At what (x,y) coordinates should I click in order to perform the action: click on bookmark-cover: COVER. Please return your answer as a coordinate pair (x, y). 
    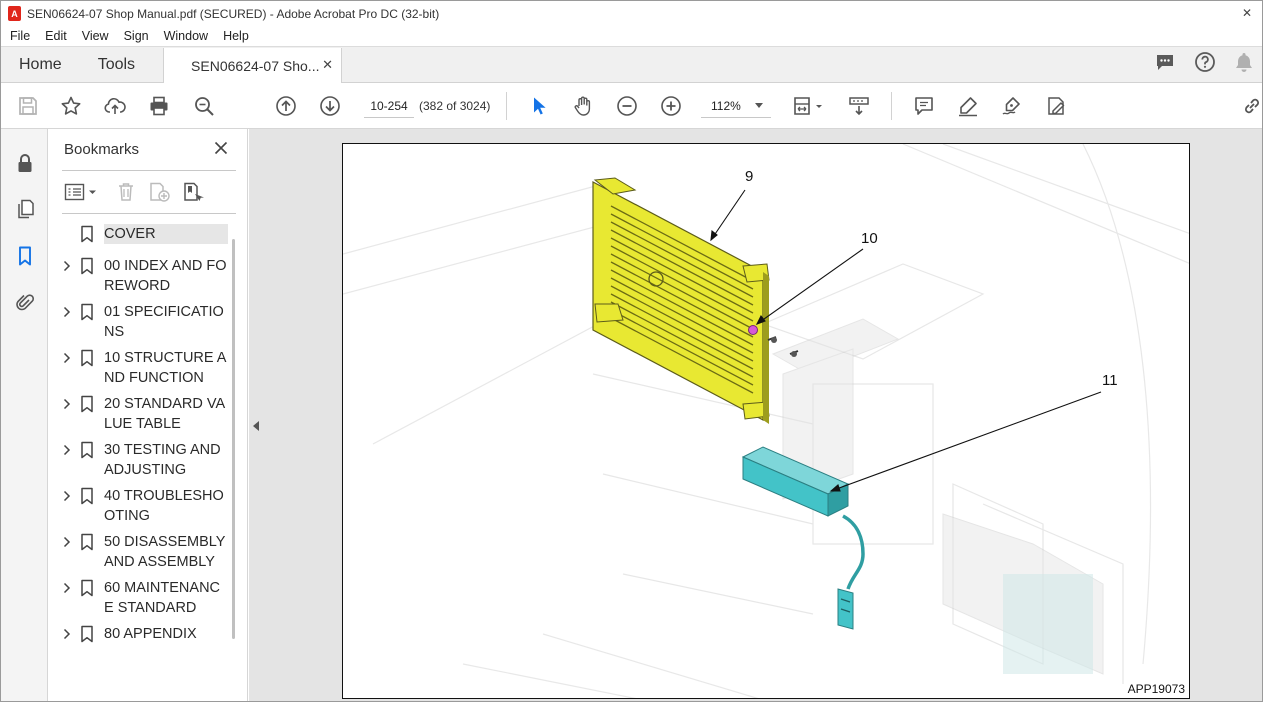
    Looking at the image, I should click on (143, 237).